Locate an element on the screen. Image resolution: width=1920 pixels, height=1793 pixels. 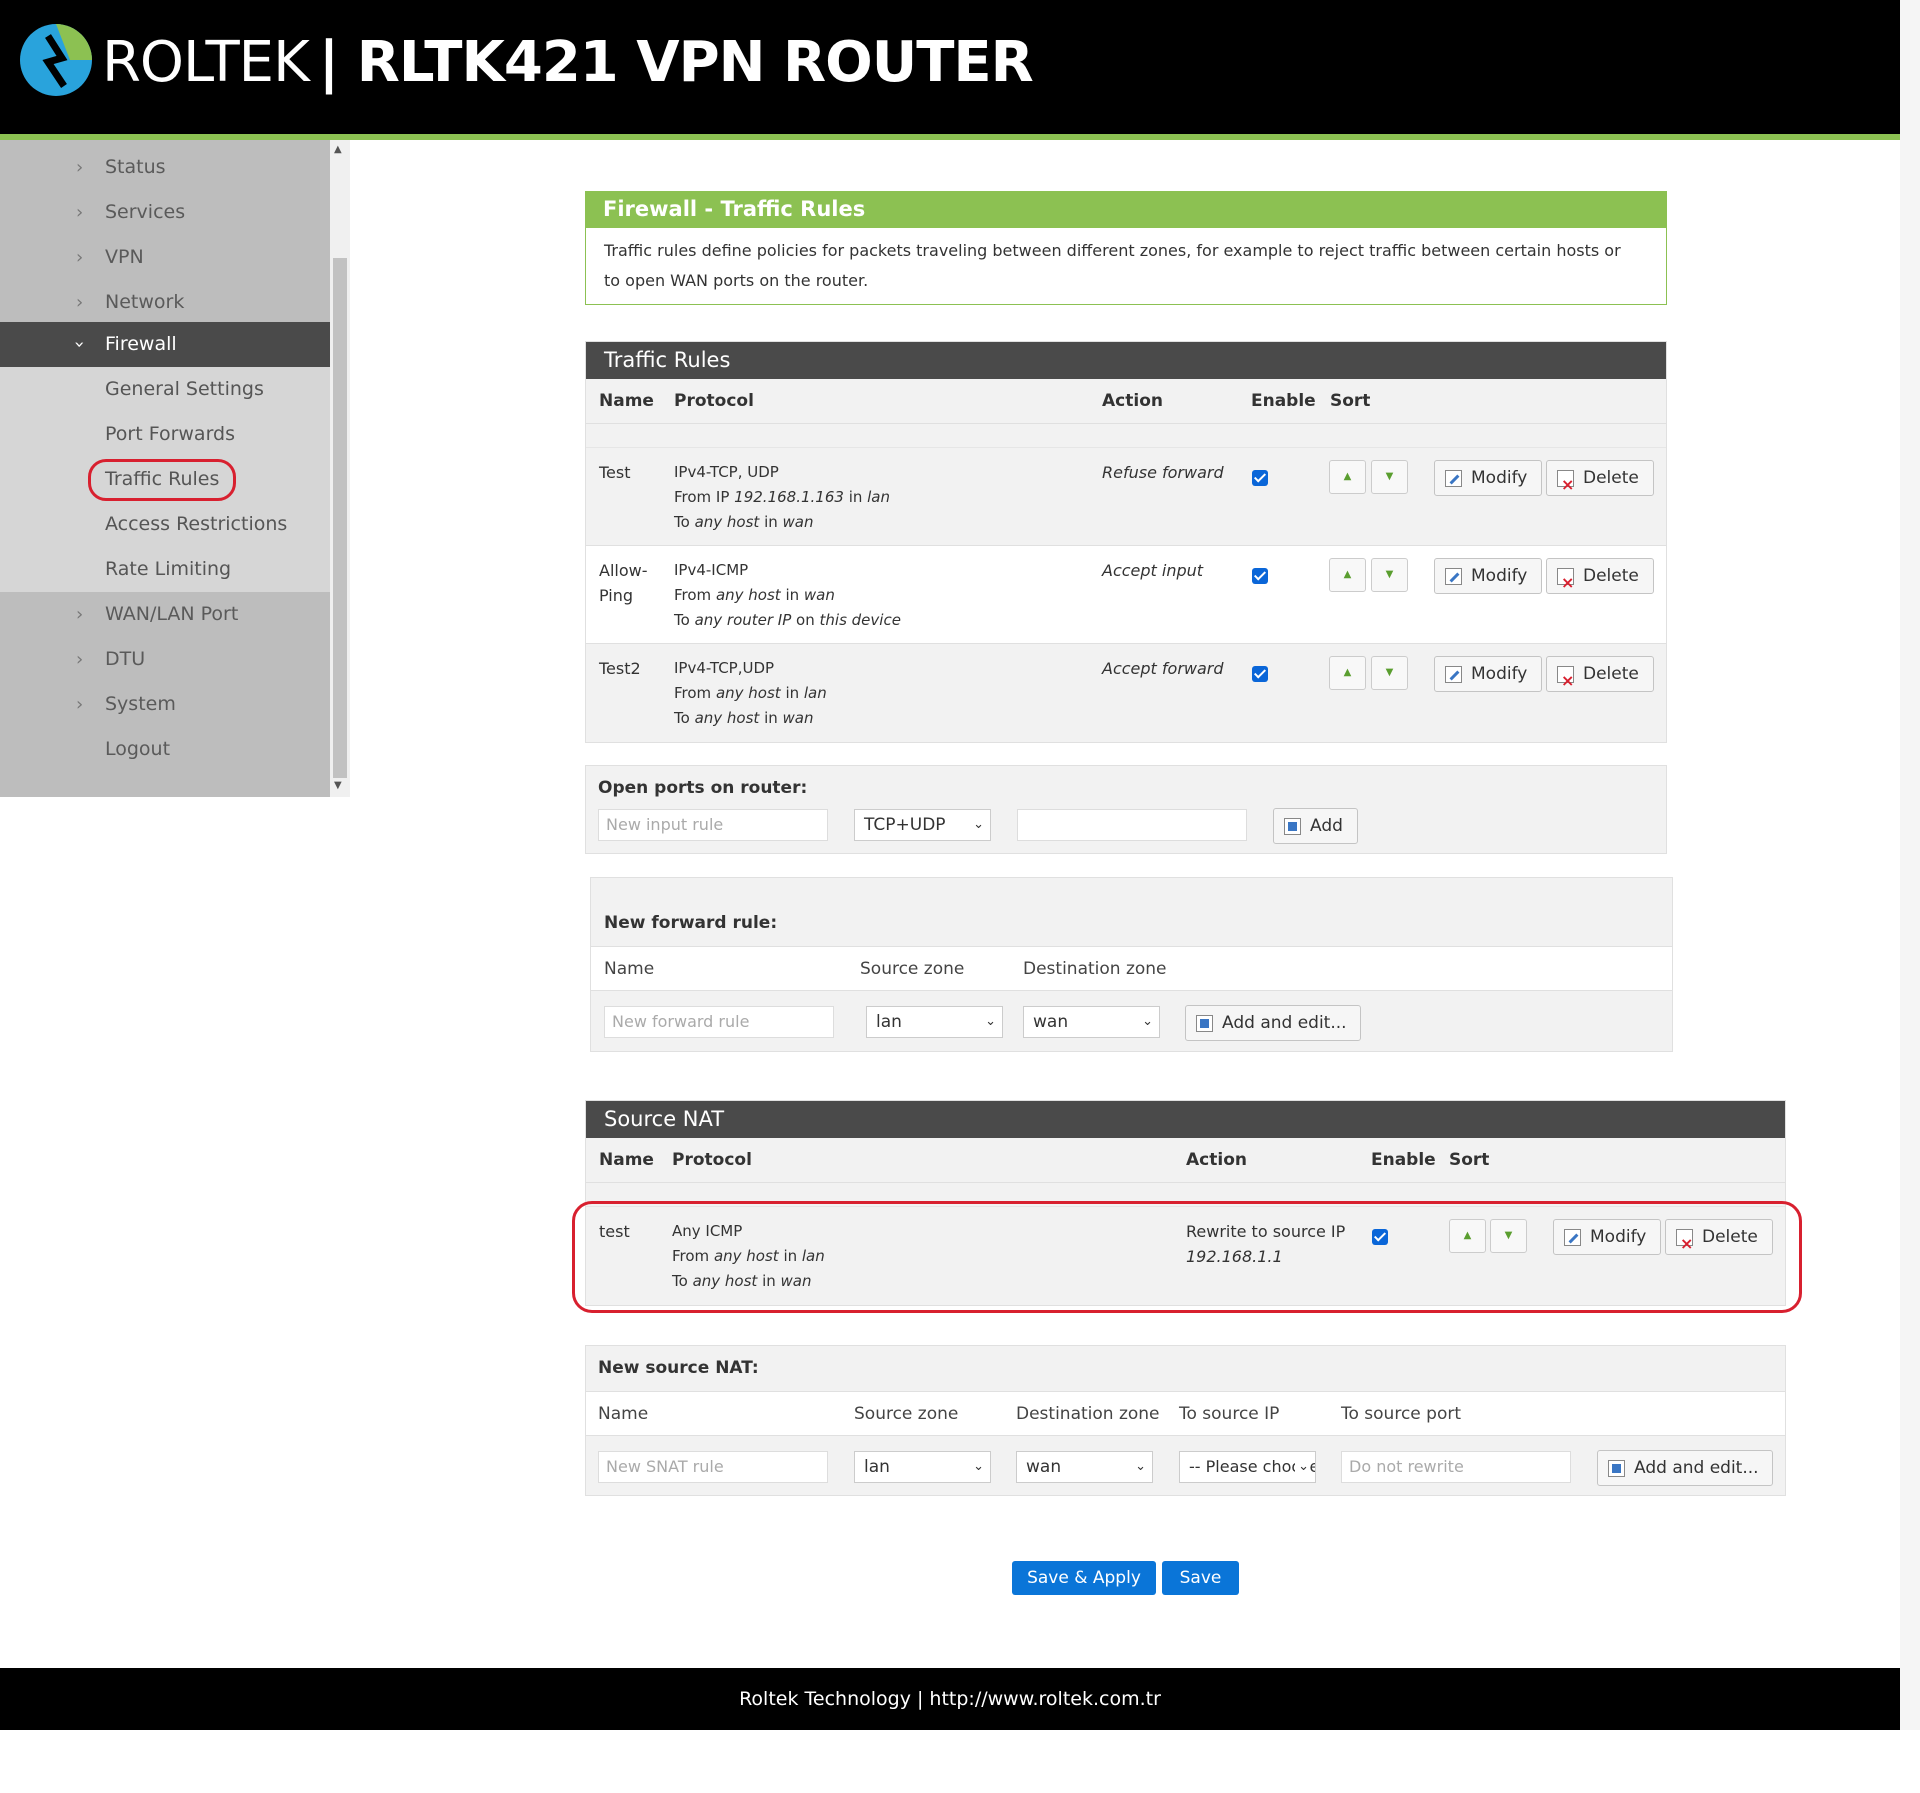
sidebar-item-rate-limiting: Rate Limiting is located at coordinates (165, 569).